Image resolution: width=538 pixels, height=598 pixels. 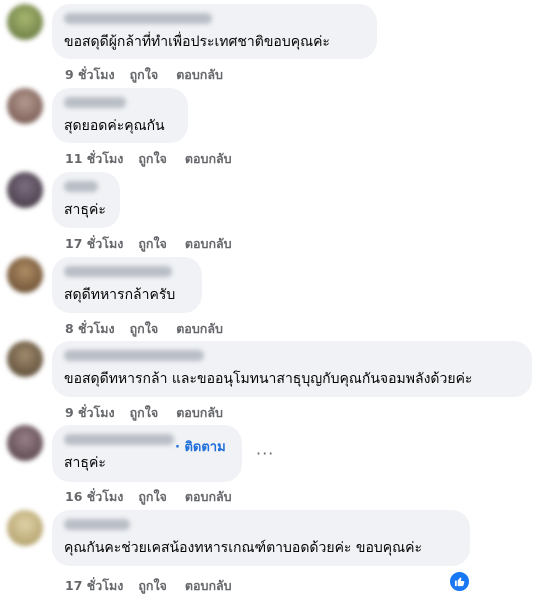 I want to click on more-options-icon: ···, so click(x=265, y=453).